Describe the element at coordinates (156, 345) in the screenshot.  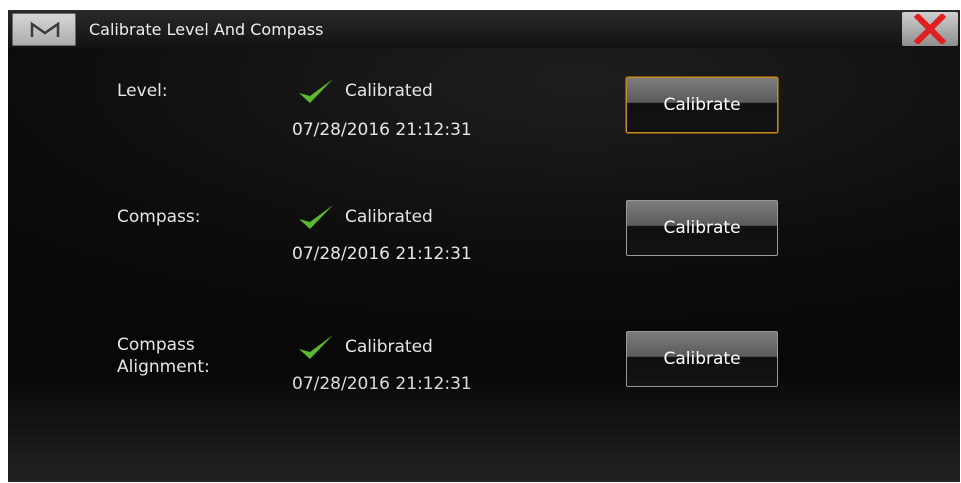
I see `compass-alignment-label-line1: Compass` at that location.